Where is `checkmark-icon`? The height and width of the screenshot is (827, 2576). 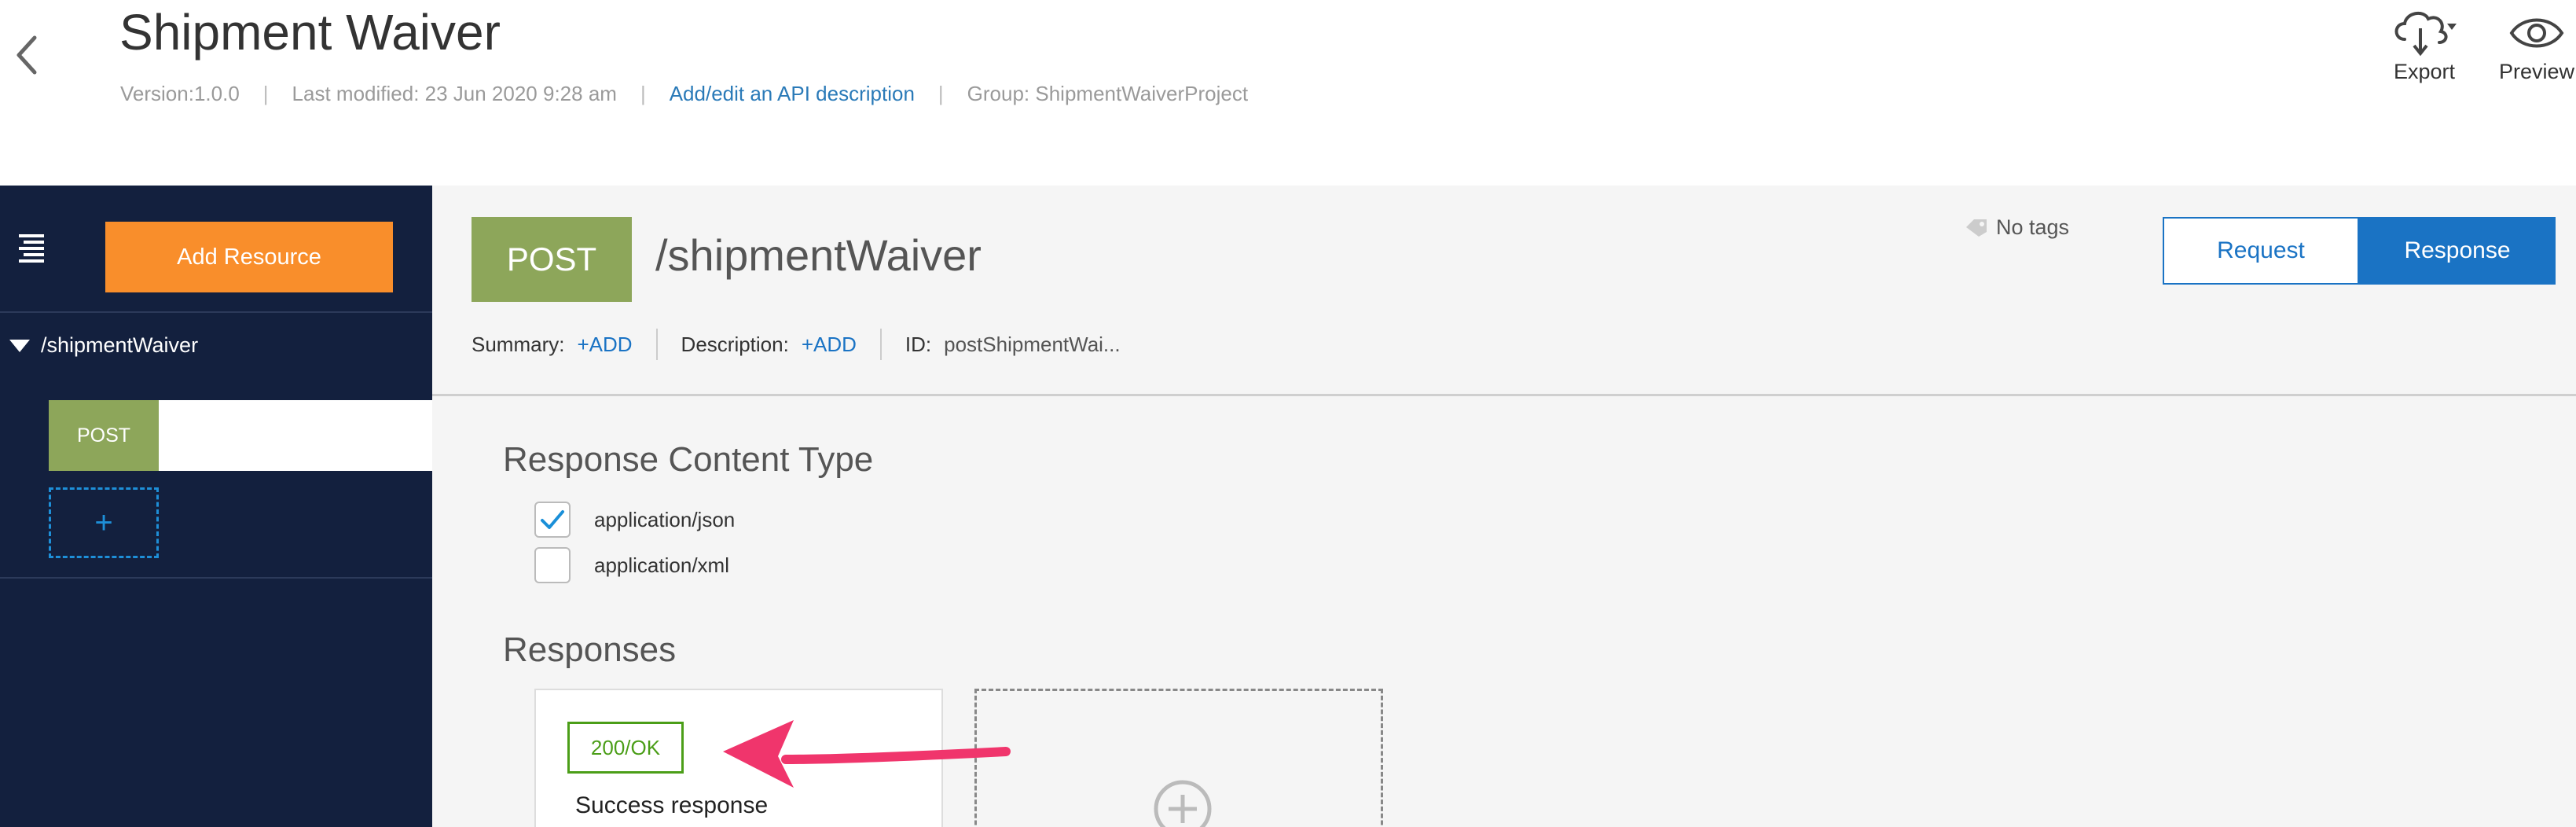 checkmark-icon is located at coordinates (552, 520).